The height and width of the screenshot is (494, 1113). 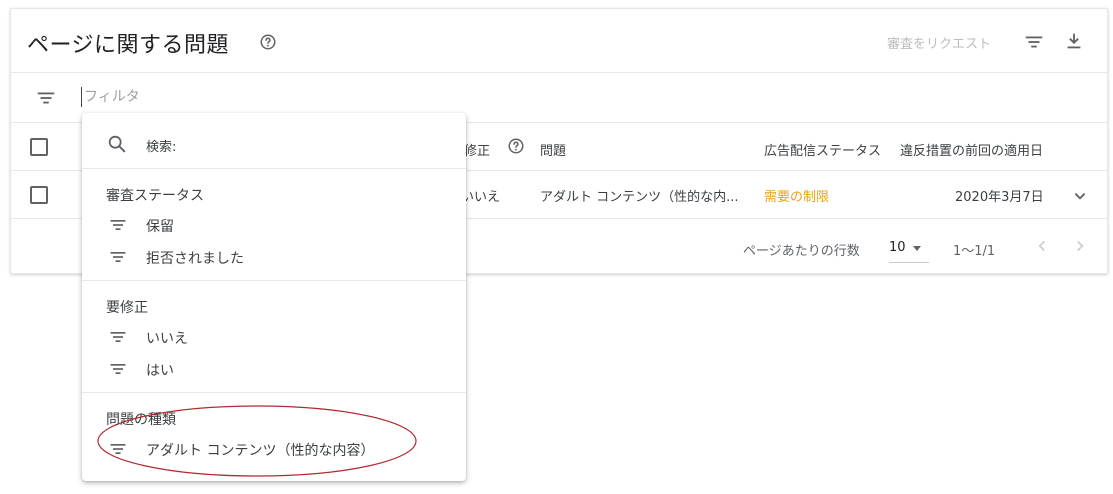 I want to click on filter-option-adult-content: アダルト コンテンツ（性的な内容）, so click(x=274, y=449).